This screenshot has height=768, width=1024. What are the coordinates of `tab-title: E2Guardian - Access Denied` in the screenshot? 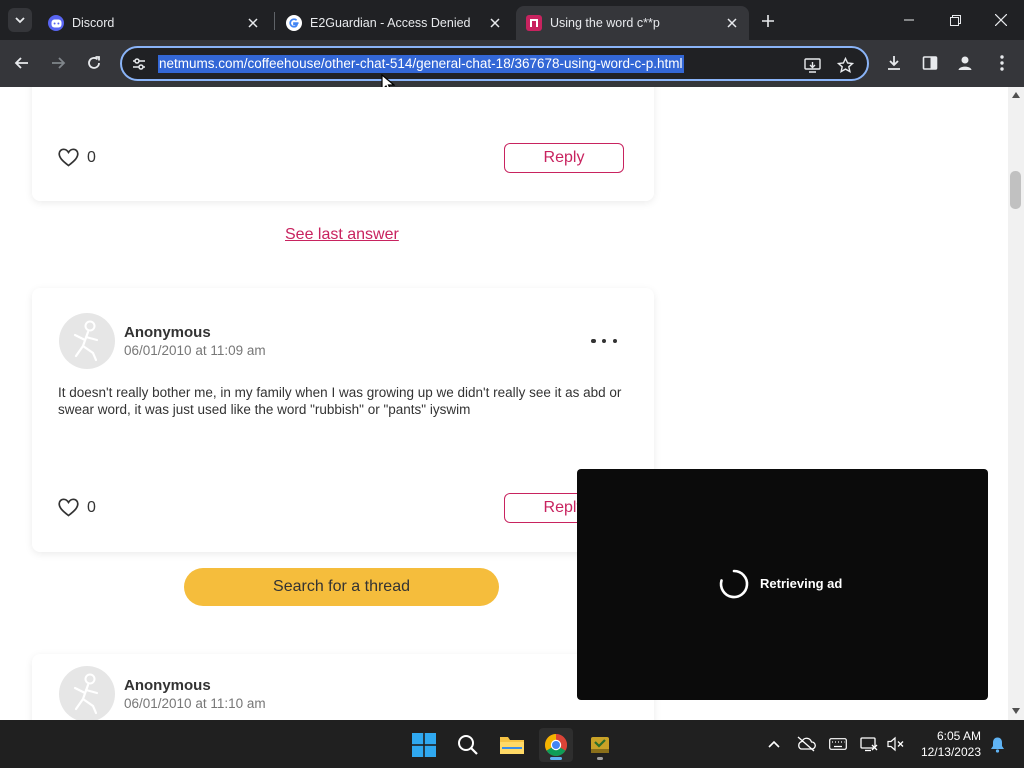 It's located at (390, 23).